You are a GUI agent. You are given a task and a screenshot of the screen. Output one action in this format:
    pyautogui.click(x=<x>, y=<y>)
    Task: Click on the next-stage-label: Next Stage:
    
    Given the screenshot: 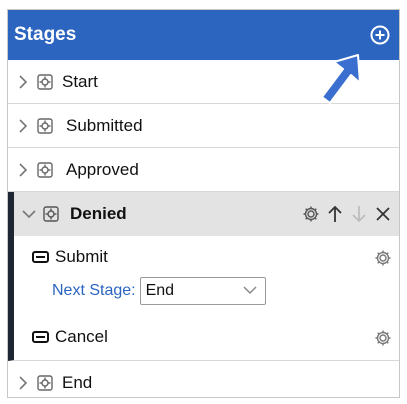 What is the action you would take?
    pyautogui.click(x=94, y=290)
    